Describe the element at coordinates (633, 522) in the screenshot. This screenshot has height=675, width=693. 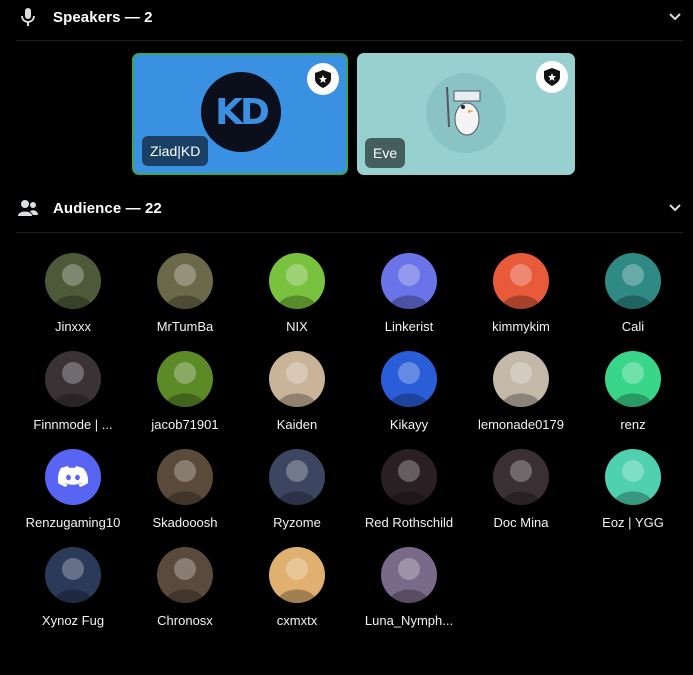
I see `member-name: Eoz | YGG` at that location.